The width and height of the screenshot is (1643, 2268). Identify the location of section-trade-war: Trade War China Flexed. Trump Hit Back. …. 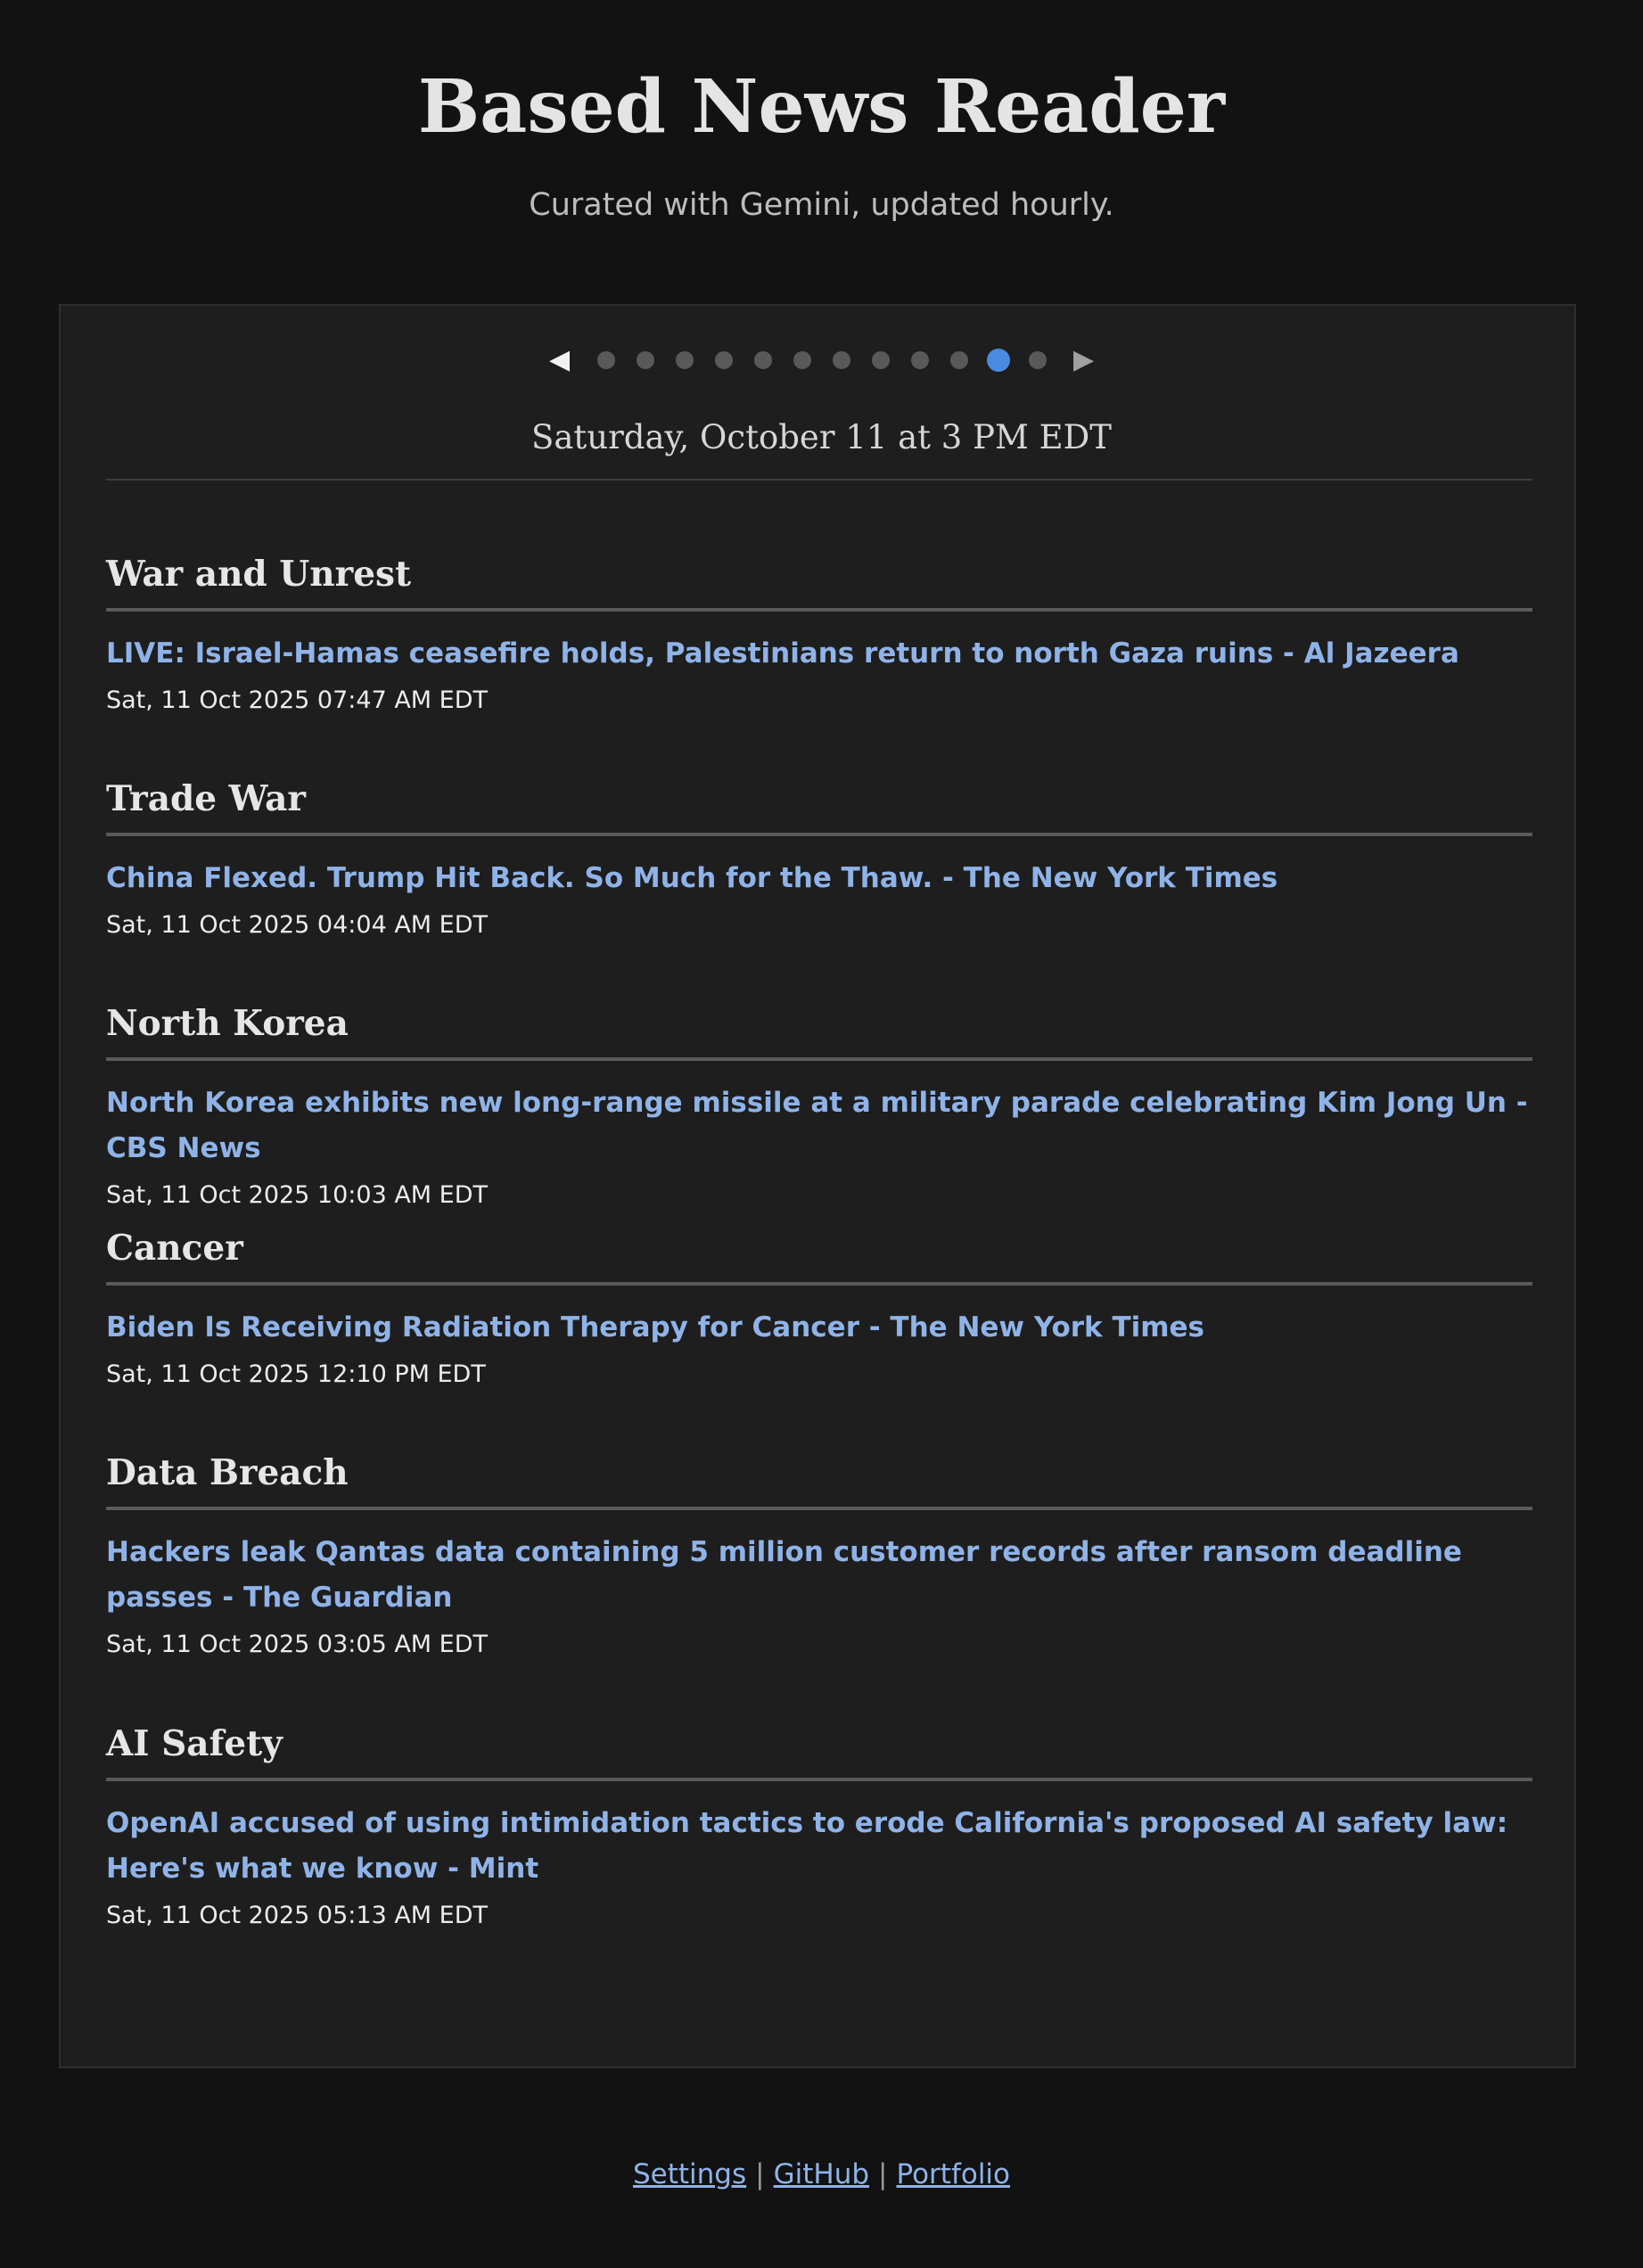
(819, 861).